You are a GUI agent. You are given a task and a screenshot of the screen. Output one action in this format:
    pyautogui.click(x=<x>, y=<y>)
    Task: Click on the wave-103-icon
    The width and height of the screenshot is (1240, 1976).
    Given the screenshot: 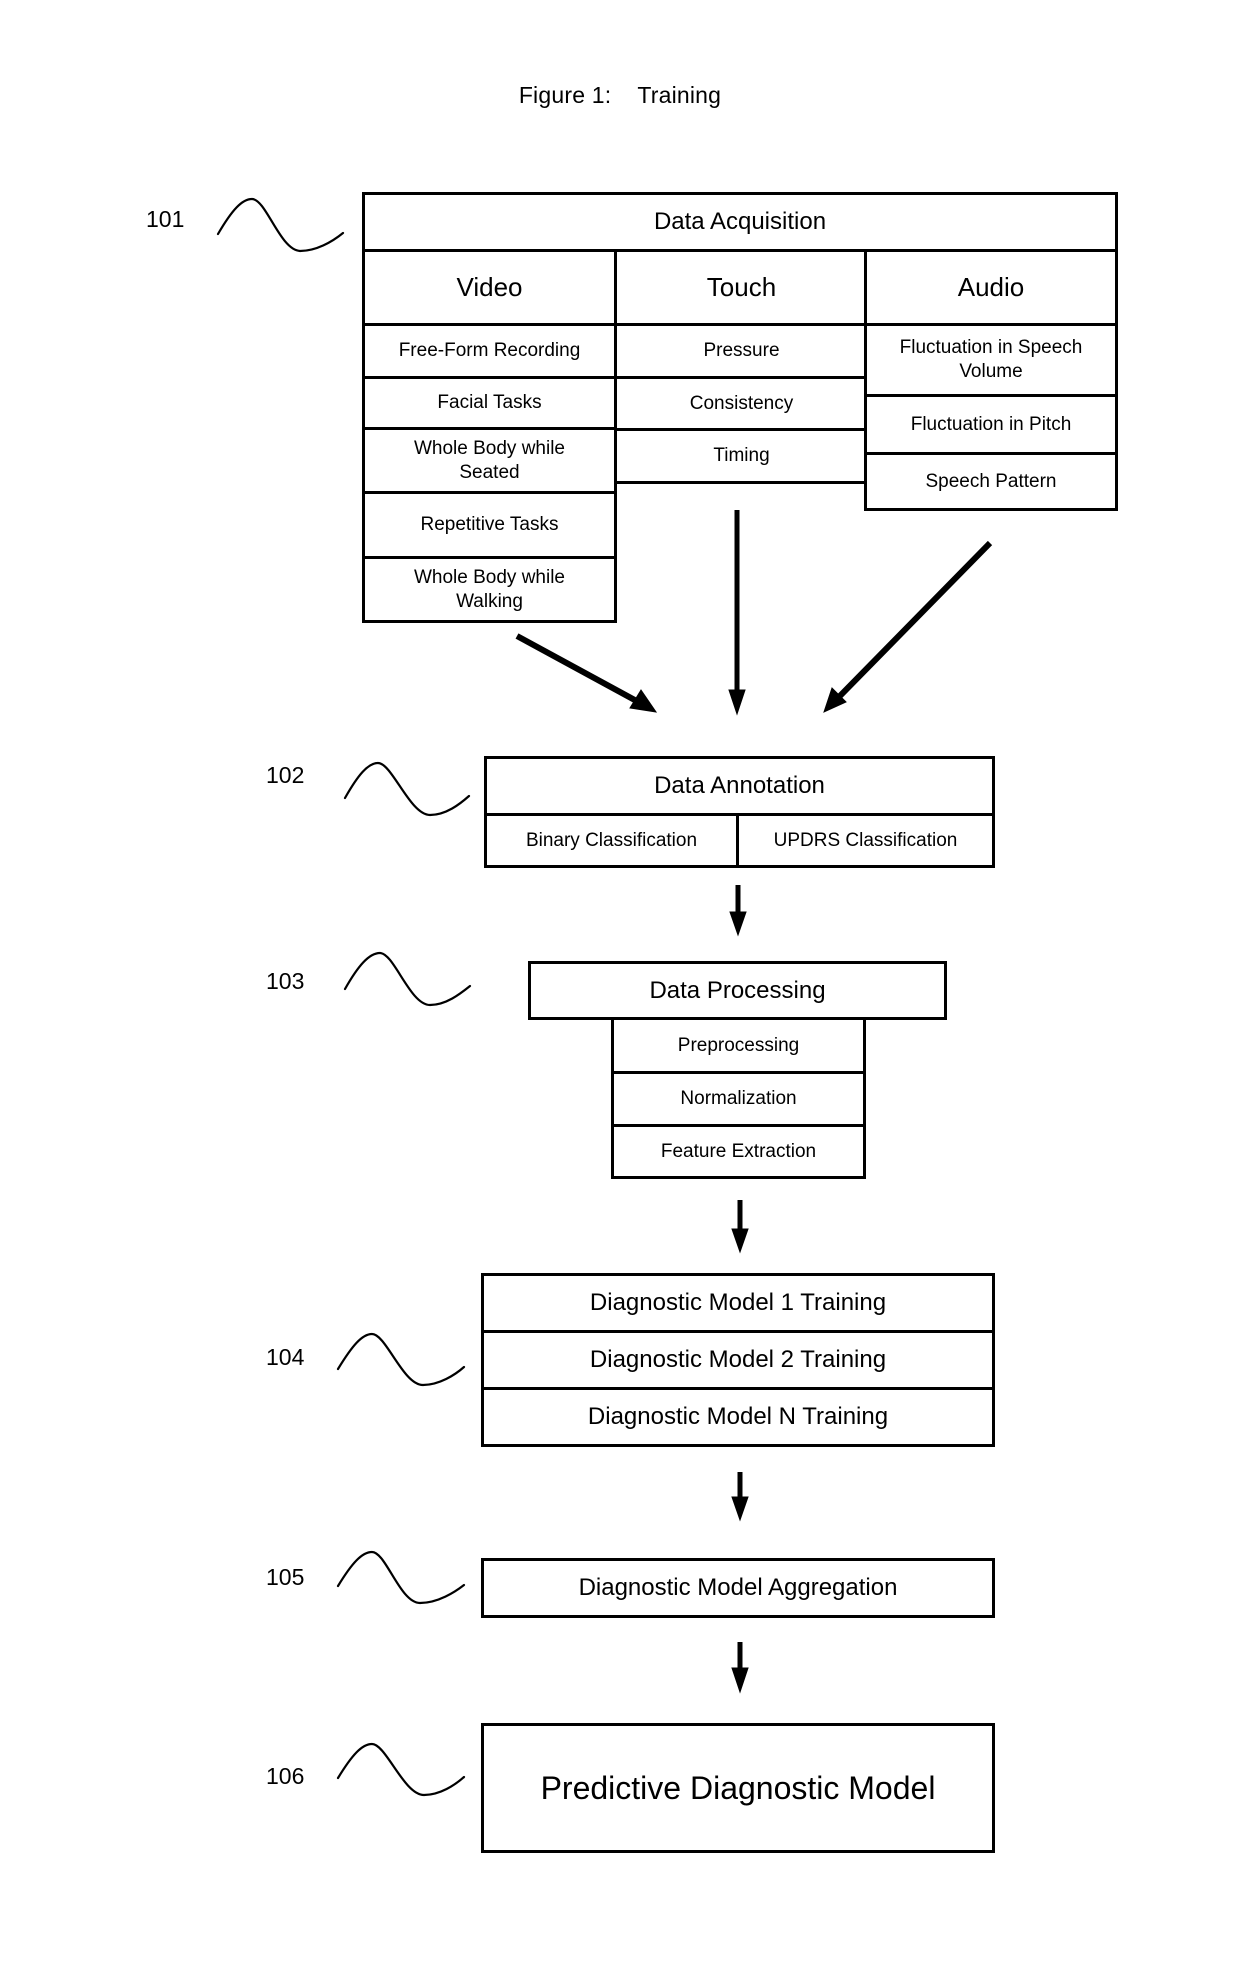 What is the action you would take?
    pyautogui.click(x=407, y=979)
    